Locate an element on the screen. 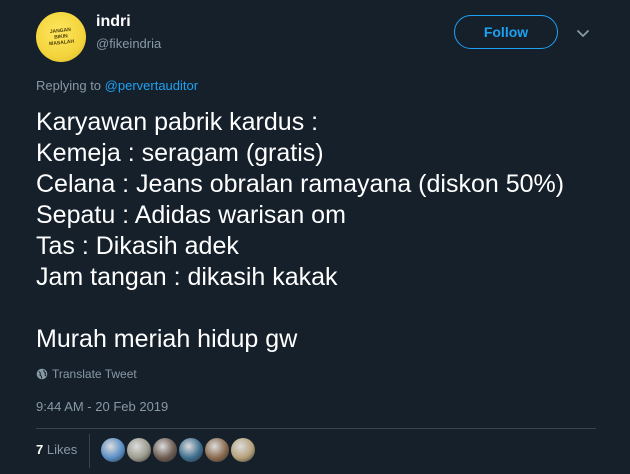 The height and width of the screenshot is (474, 630). likes-count: 7 Likes is located at coordinates (56, 449).